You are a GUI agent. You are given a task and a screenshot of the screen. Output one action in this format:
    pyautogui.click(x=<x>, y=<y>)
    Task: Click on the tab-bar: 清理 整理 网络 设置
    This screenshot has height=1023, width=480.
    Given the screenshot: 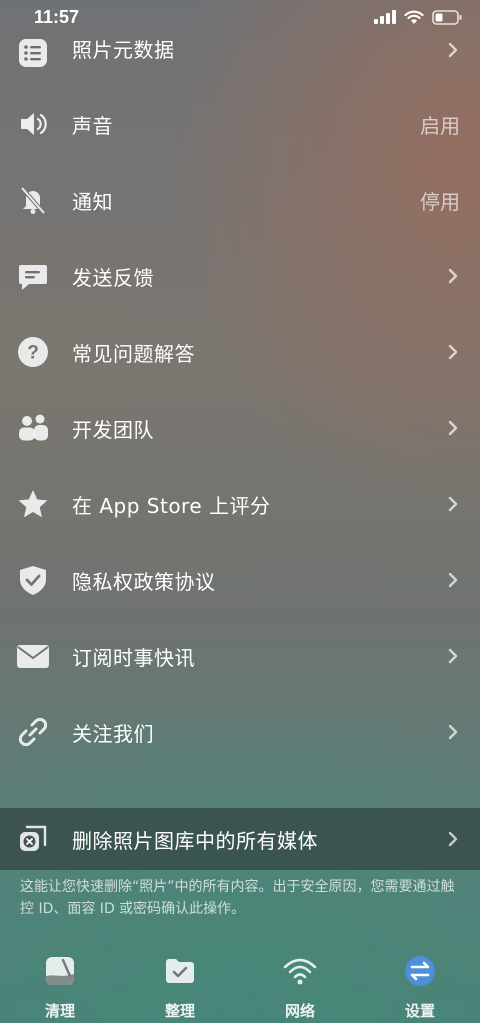 What is the action you would take?
    pyautogui.click(x=240, y=986)
    